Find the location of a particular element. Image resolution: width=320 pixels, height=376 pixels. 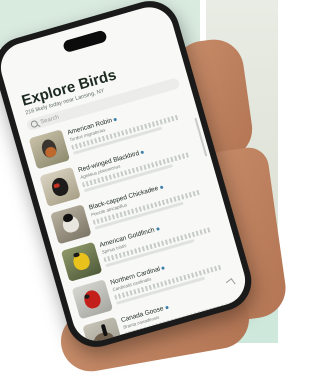

cardinal-photo is located at coordinates (92, 299).